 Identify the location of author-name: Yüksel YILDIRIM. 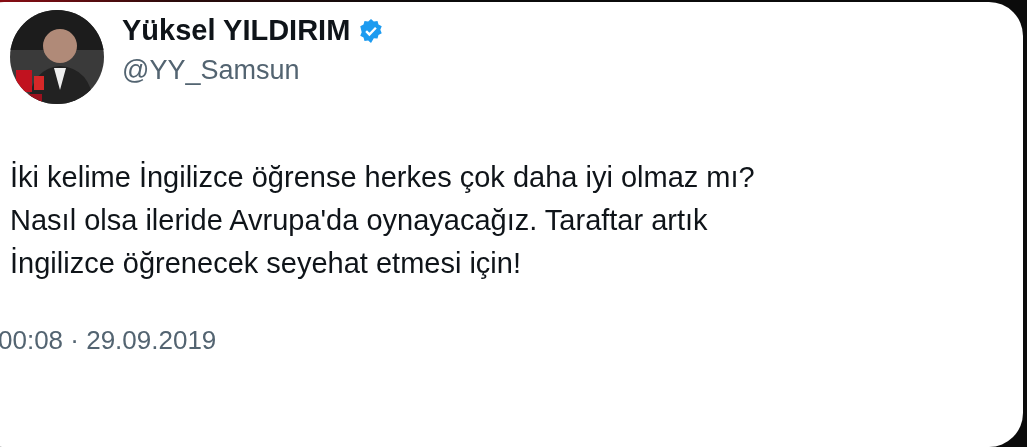
(236, 30).